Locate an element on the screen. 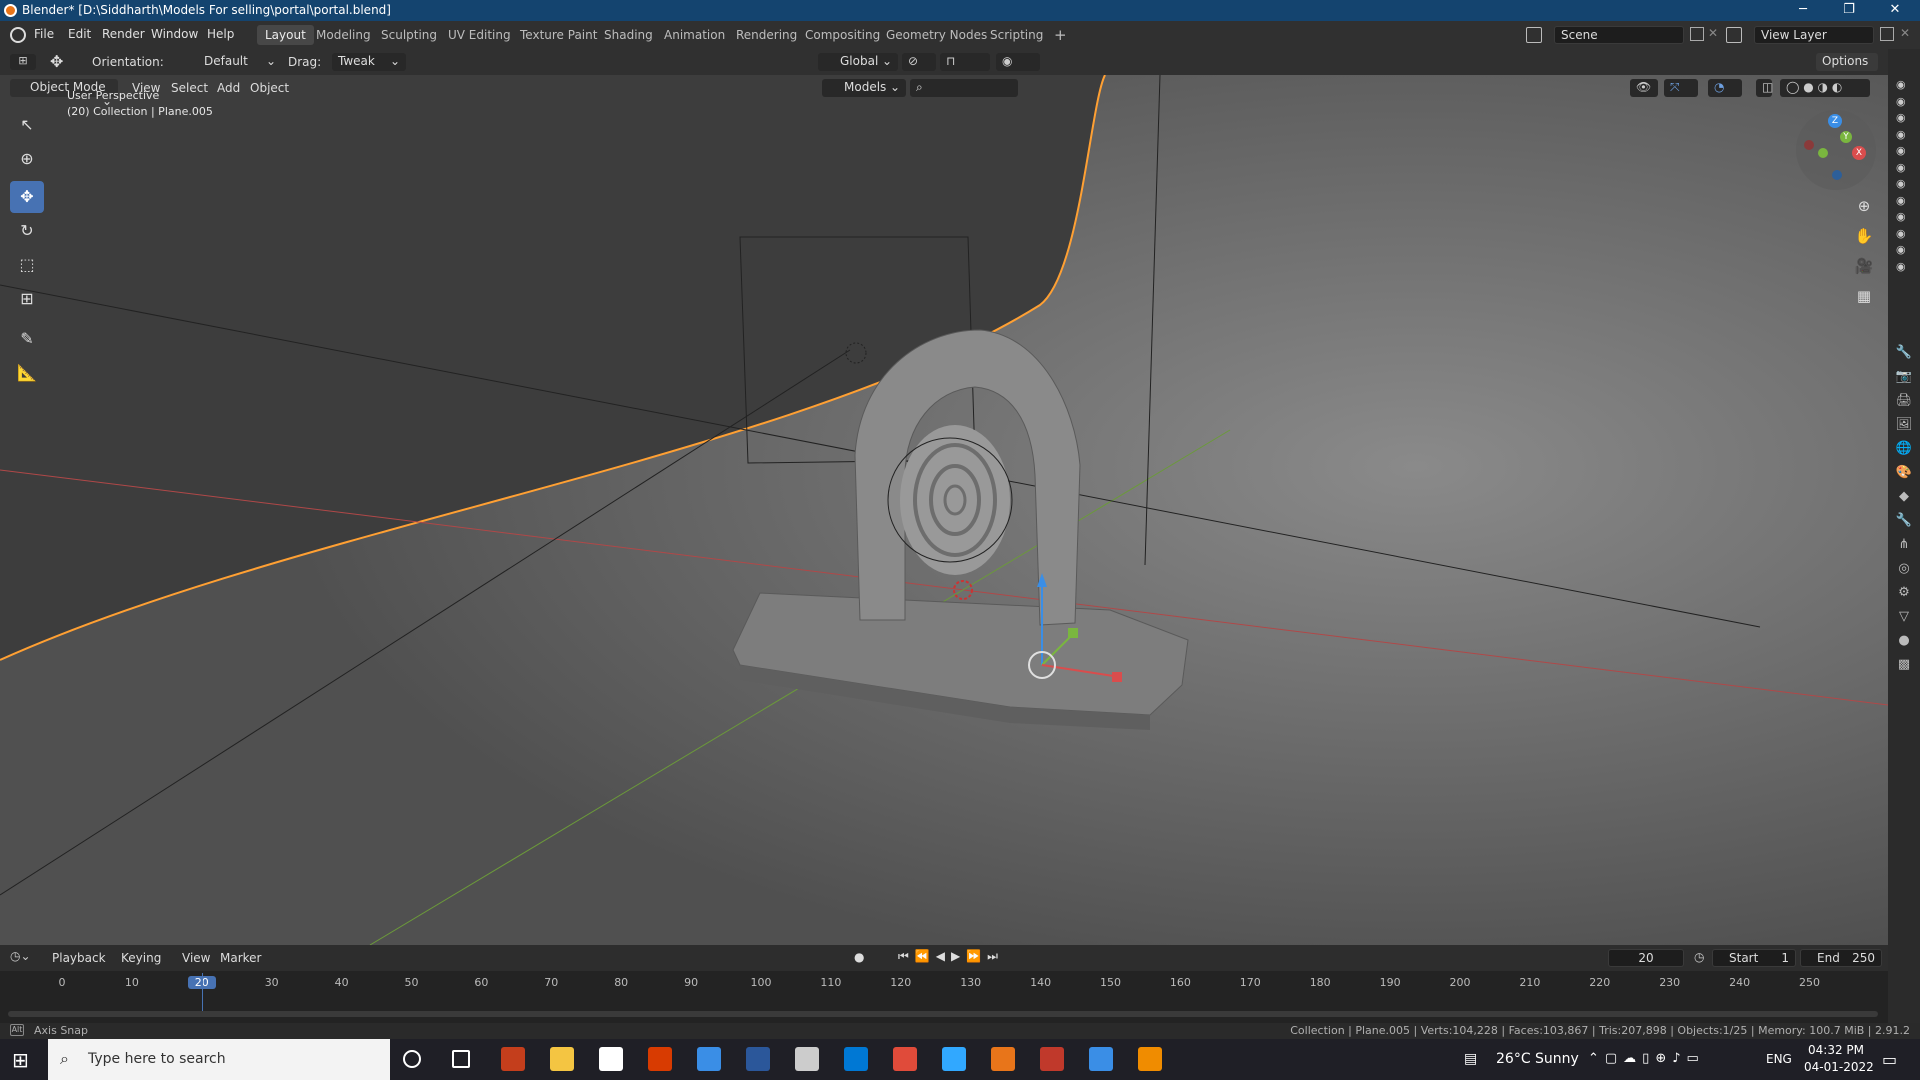  tab-shading: Shading is located at coordinates (628, 35).